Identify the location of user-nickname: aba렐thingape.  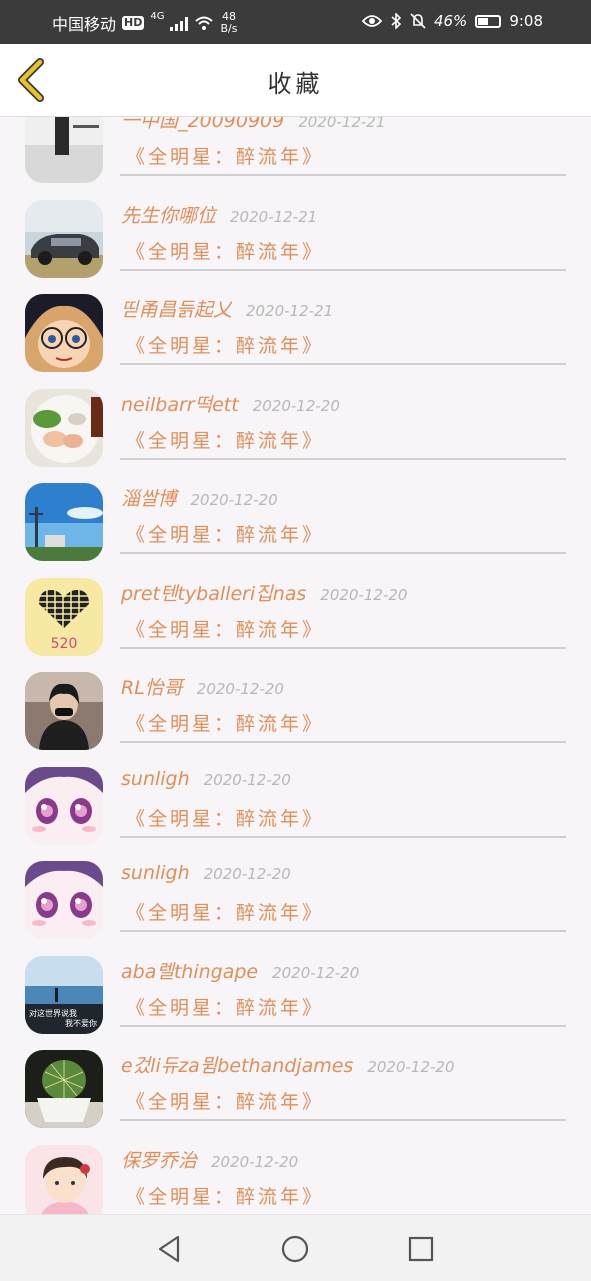
(190, 971).